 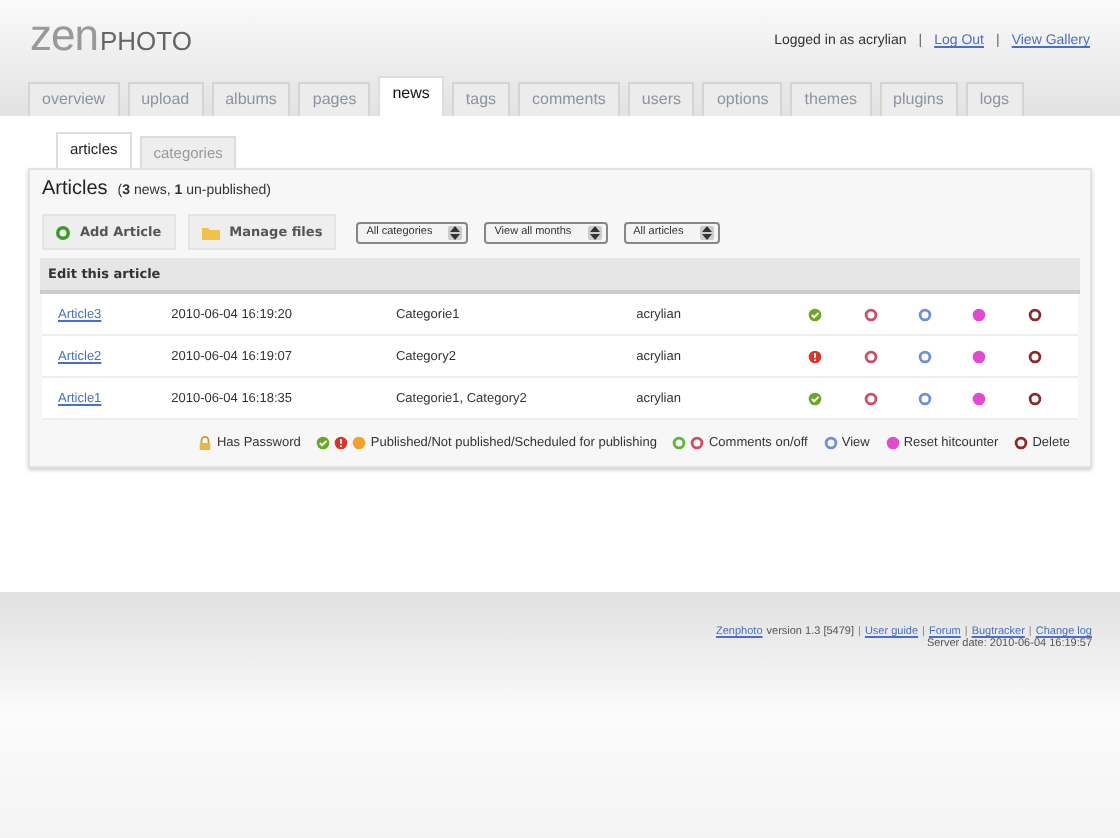 What do you see at coordinates (75, 189) in the screenshot?
I see `page-heading: Articles` at bounding box center [75, 189].